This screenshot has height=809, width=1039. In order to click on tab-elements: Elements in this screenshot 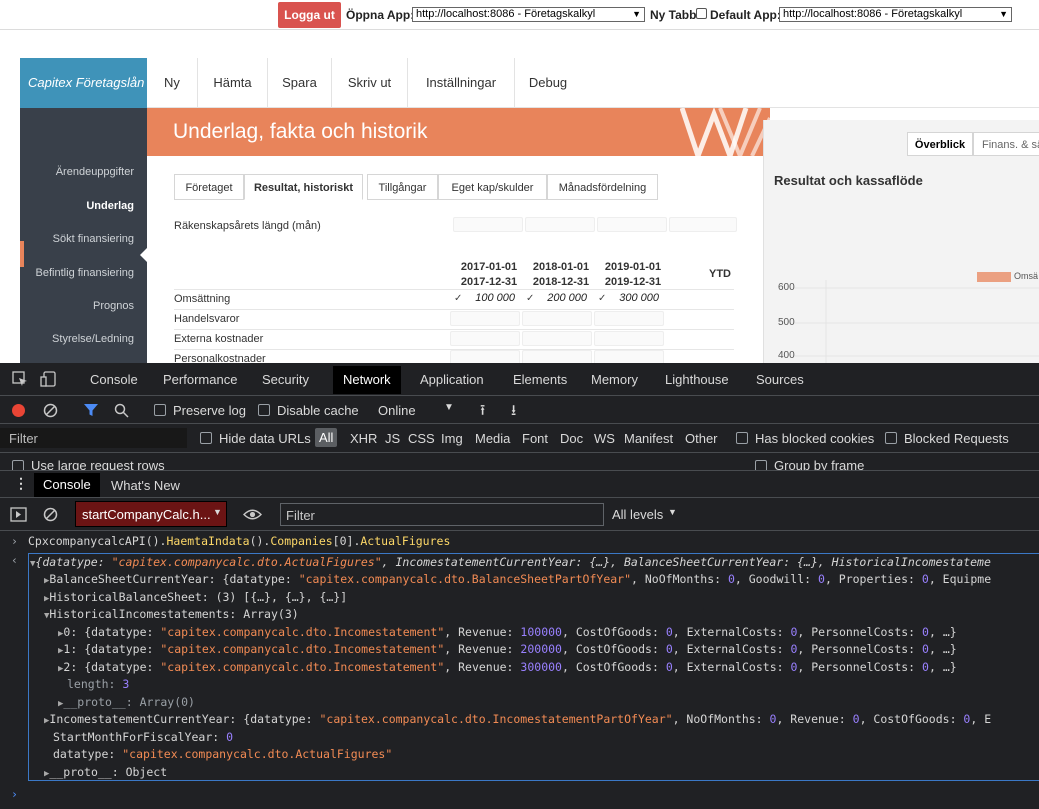, I will do `click(540, 379)`.